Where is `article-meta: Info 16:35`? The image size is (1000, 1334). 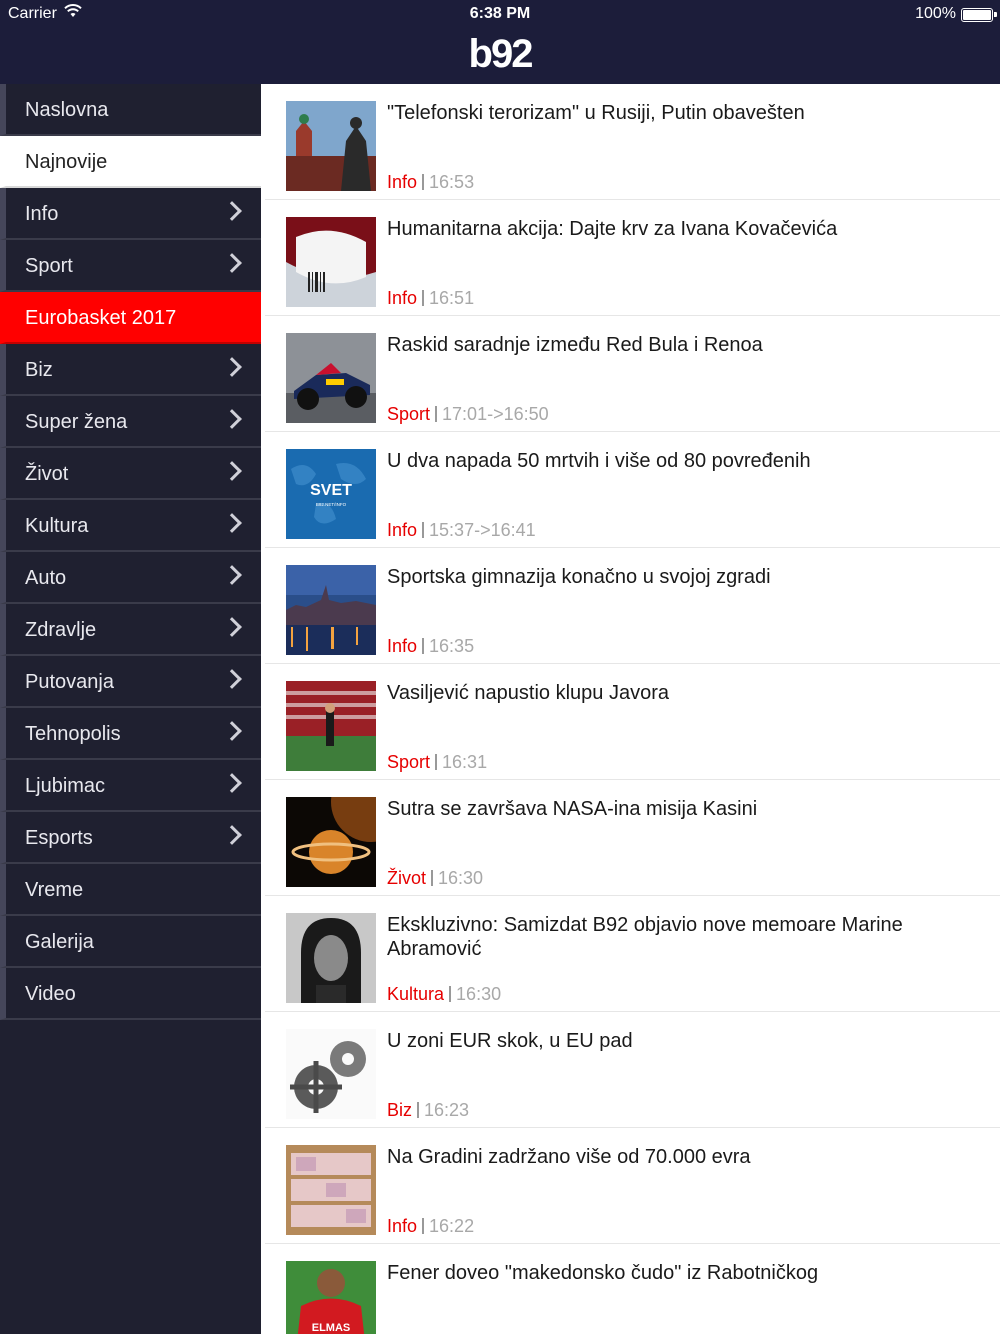 article-meta: Info 16:35 is located at coordinates (430, 646).